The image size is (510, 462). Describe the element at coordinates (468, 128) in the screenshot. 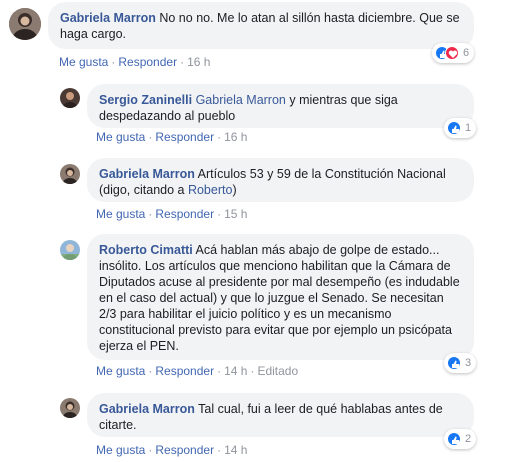

I see `reaction-count: 1` at that location.